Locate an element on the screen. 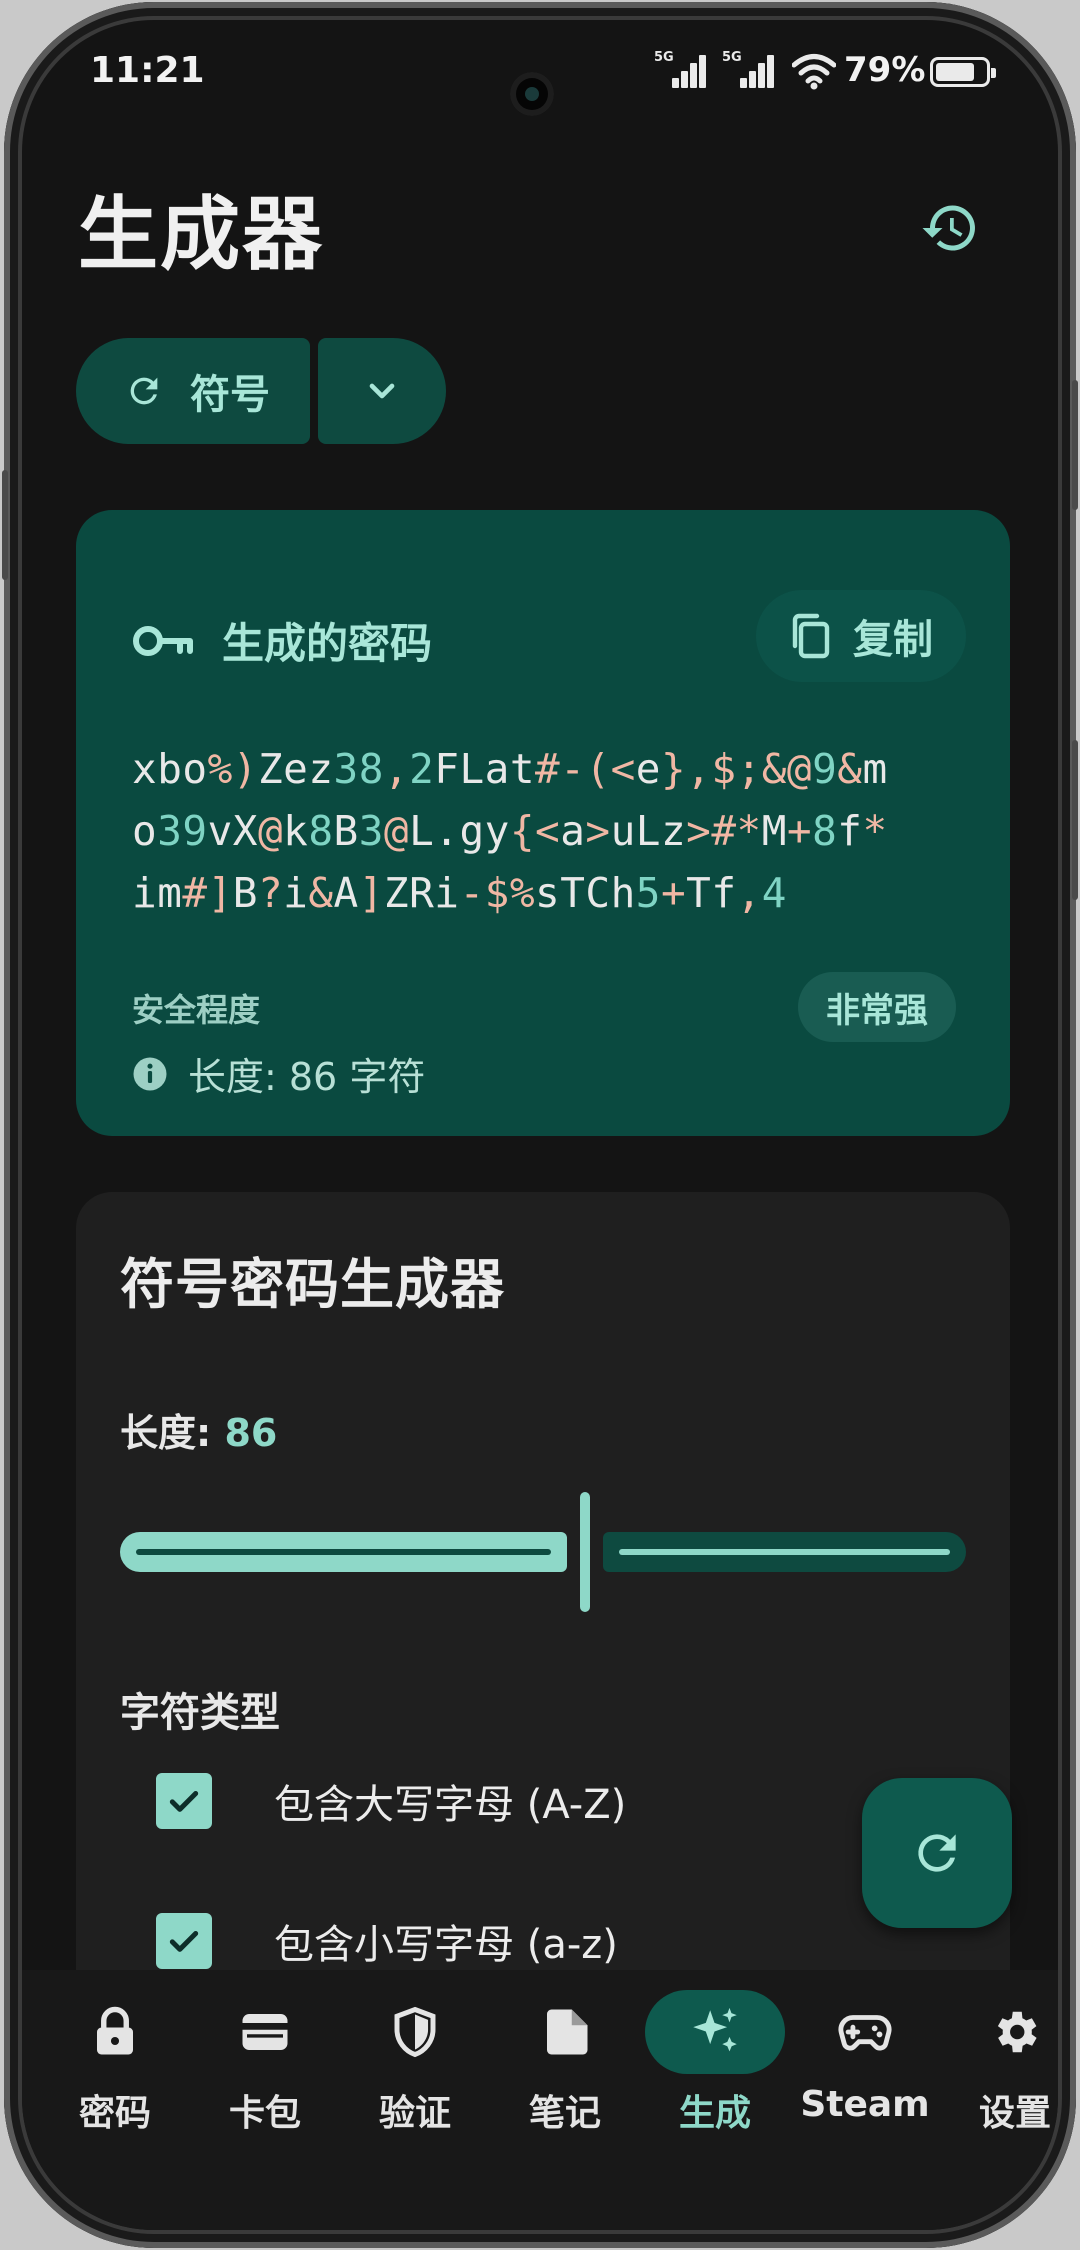 This screenshot has height=2250, width=1080. nav-label: Steam is located at coordinates (865, 2104).